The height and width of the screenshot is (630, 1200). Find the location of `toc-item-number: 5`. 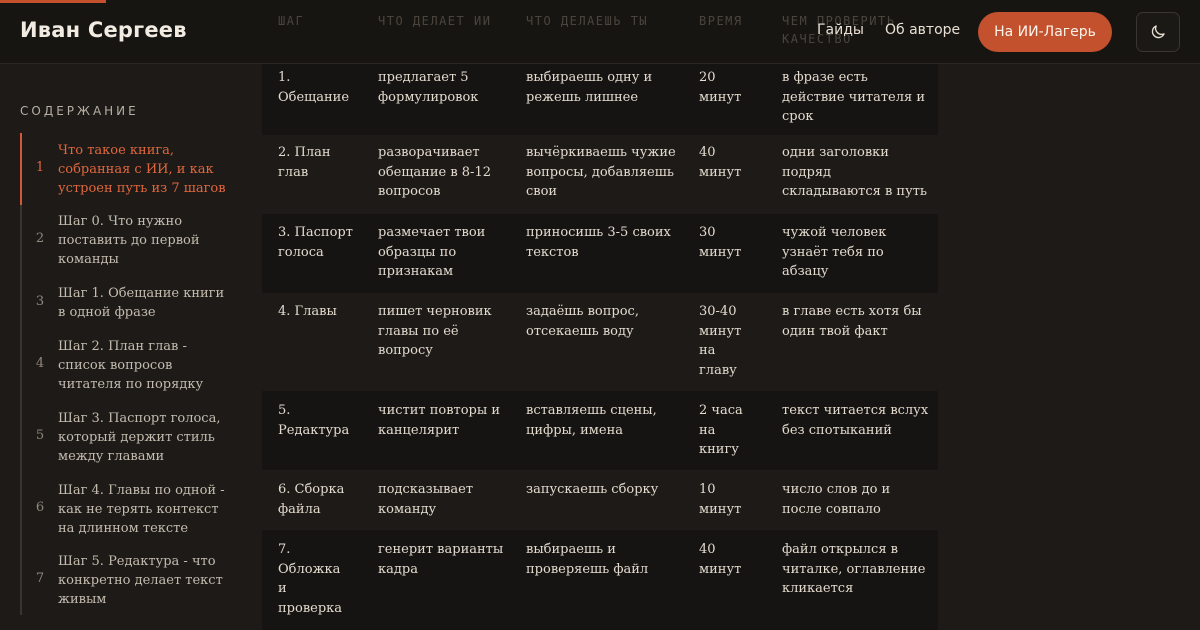

toc-item-number: 5 is located at coordinates (40, 435).